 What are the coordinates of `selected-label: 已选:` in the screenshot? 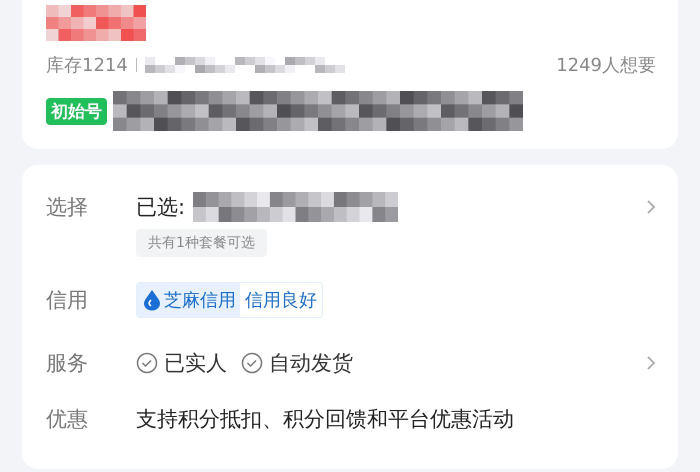 It's located at (161, 207).